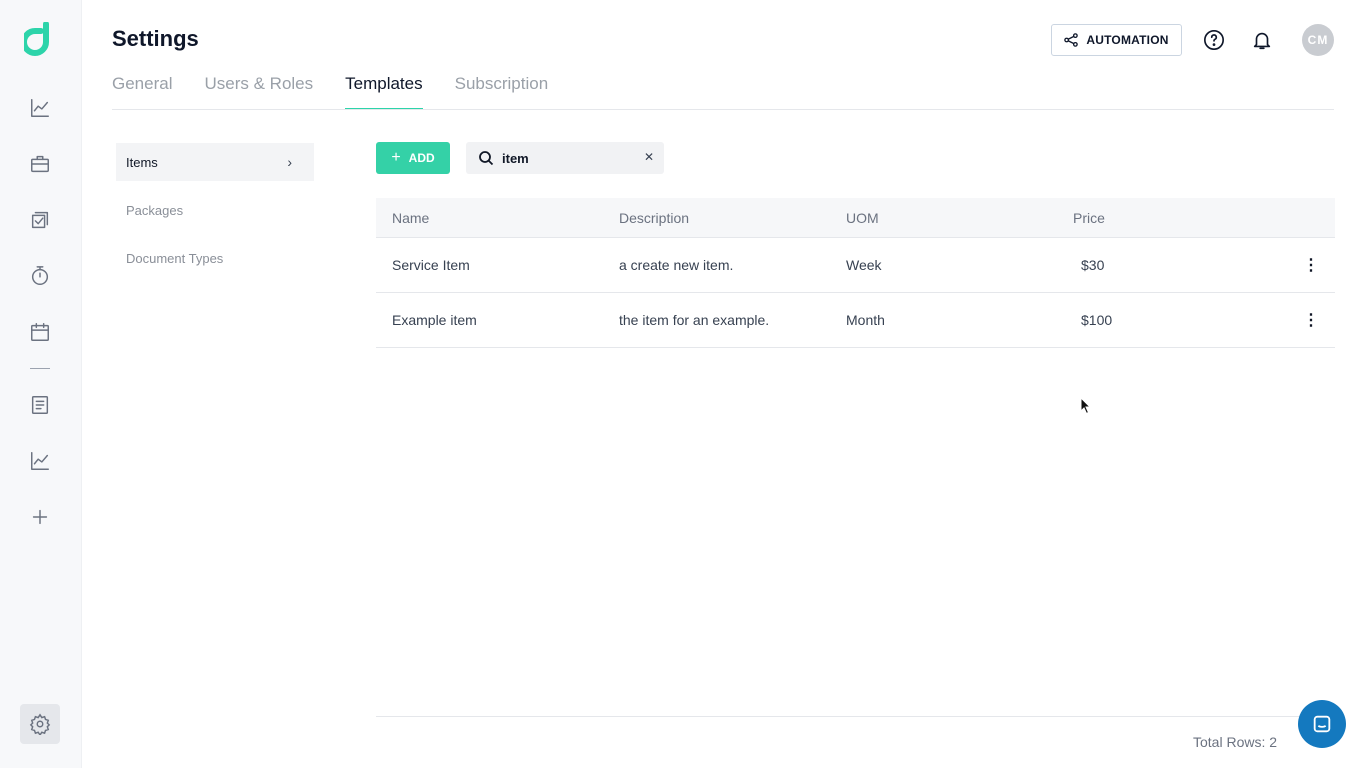 This screenshot has height=768, width=1366. I want to click on cell-uom: Week, so click(864, 265).